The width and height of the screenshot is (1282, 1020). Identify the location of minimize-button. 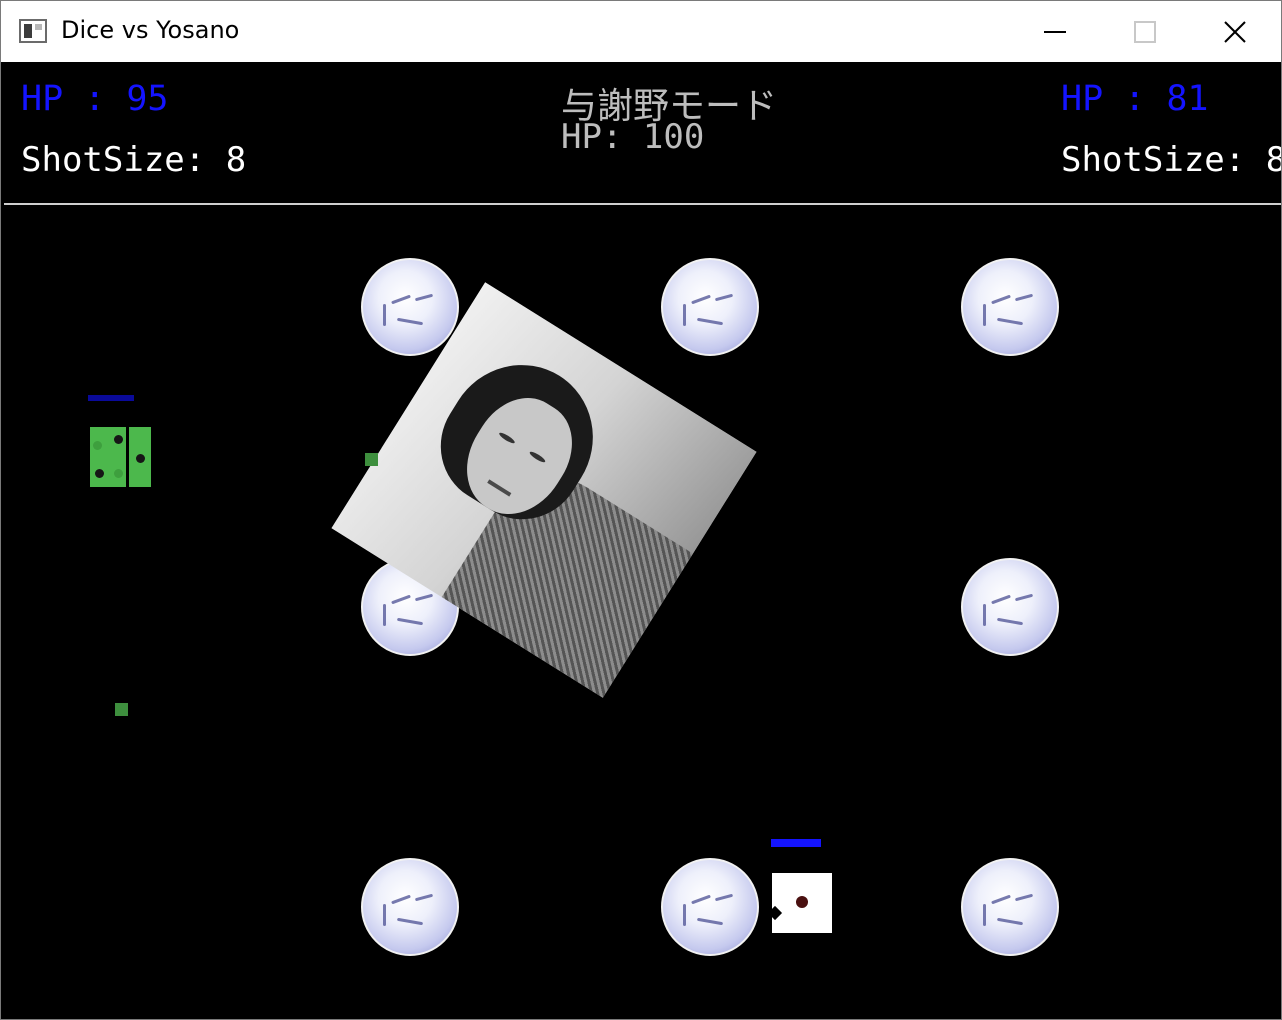
(1055, 31).